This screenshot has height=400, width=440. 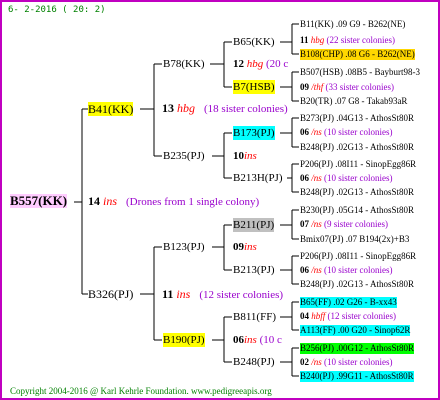 I want to click on gen4-row-4: B507(HSB) .08B5 - Bayburt98-3, so click(x=360, y=72).